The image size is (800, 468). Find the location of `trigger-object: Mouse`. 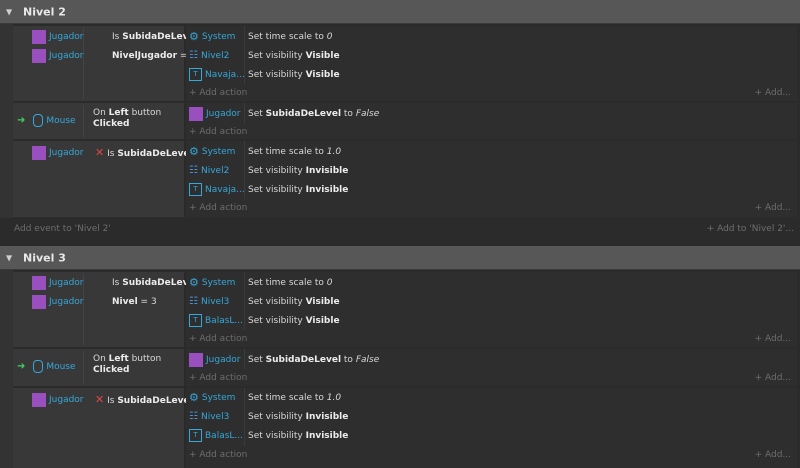

trigger-object: Mouse is located at coordinates (61, 120).